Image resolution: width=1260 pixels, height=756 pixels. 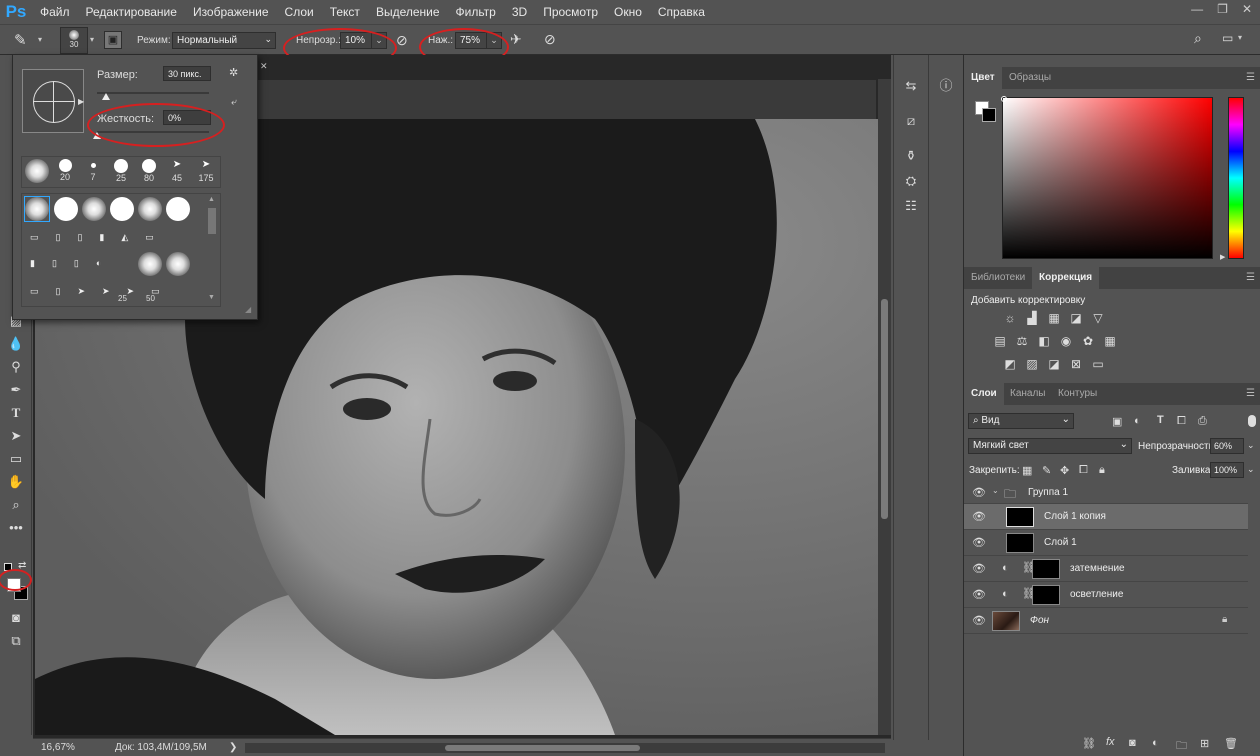 I want to click on color-field, so click(x=1107, y=177).